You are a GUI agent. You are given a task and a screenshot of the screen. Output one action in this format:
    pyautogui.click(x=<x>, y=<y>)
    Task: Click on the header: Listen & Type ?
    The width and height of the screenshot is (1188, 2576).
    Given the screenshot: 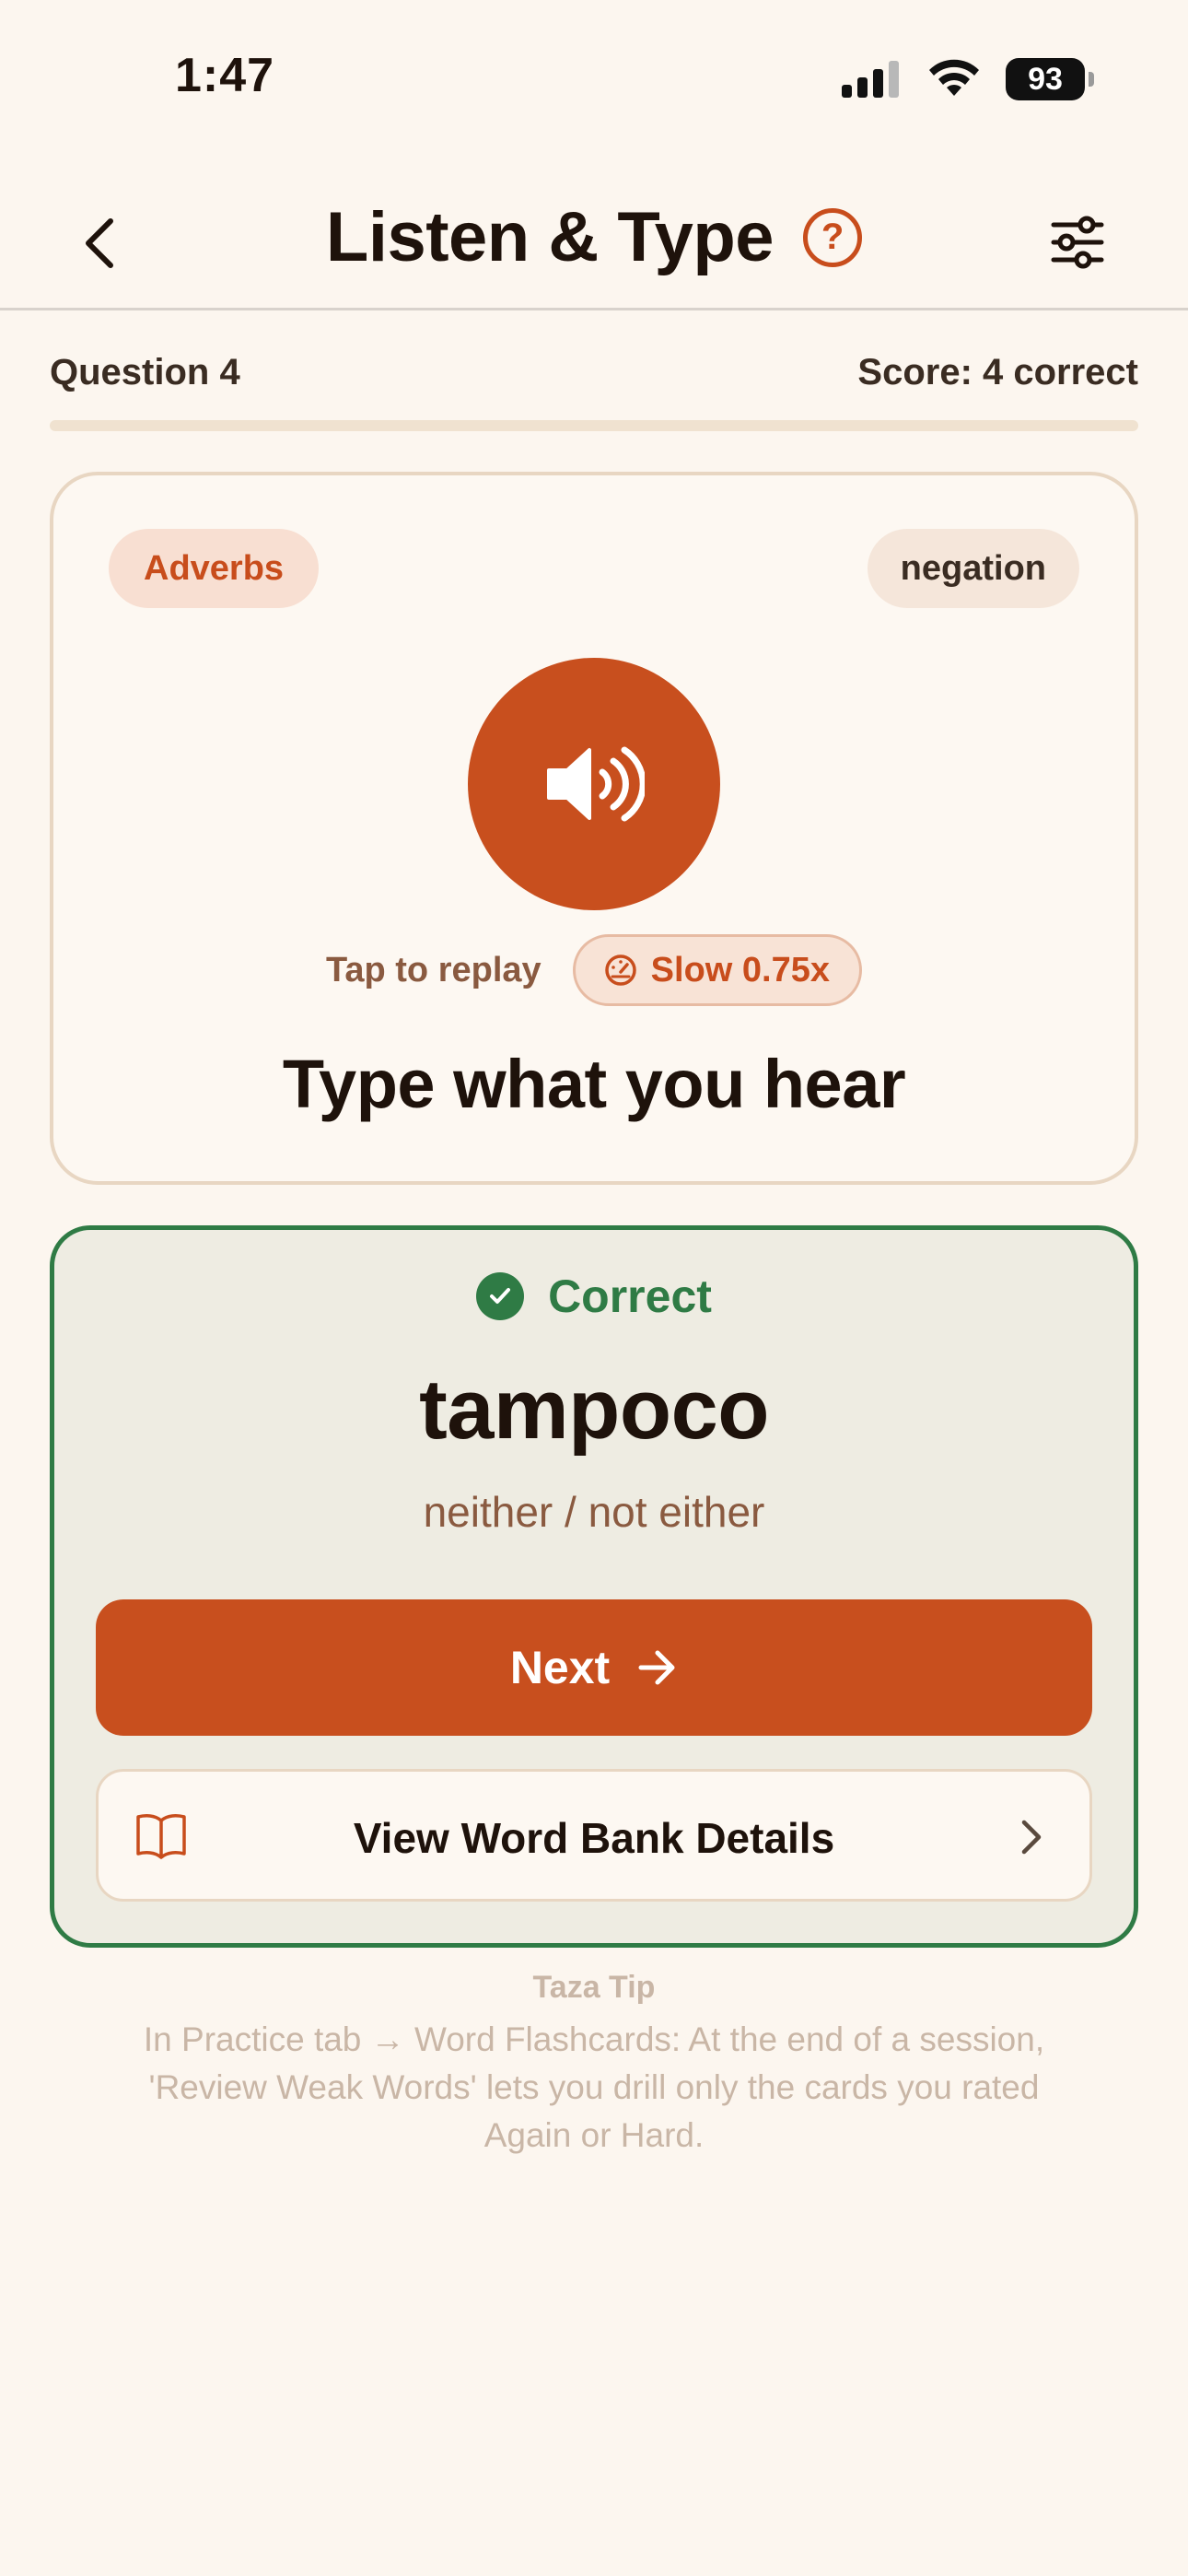 What is the action you would take?
    pyautogui.click(x=594, y=237)
    